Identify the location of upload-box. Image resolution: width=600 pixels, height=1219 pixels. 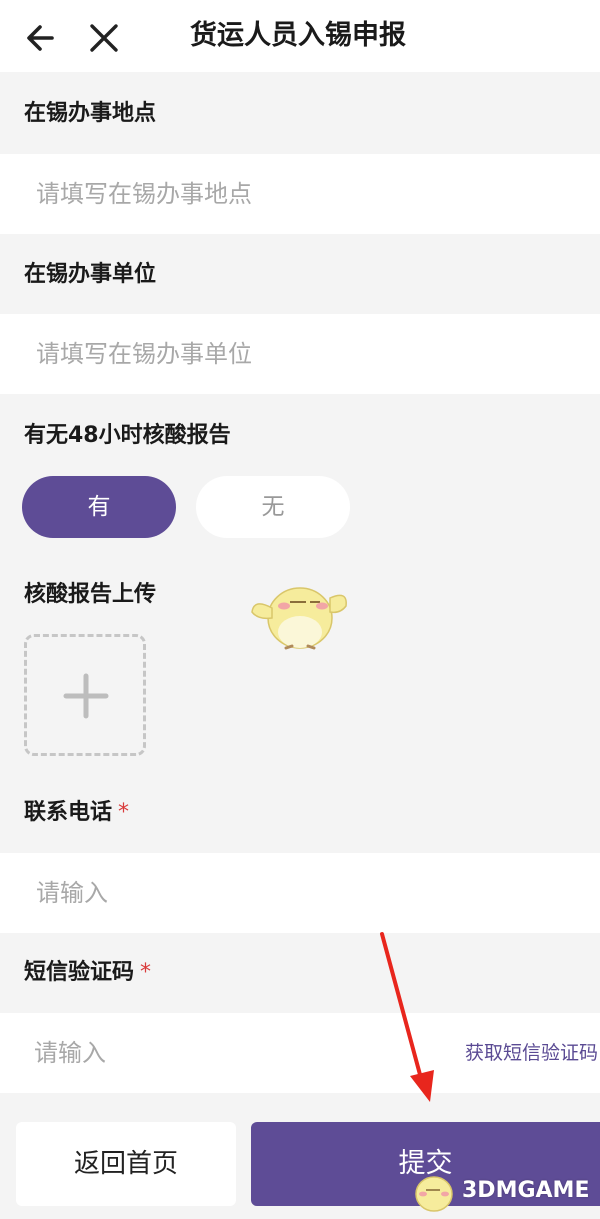
(85, 695).